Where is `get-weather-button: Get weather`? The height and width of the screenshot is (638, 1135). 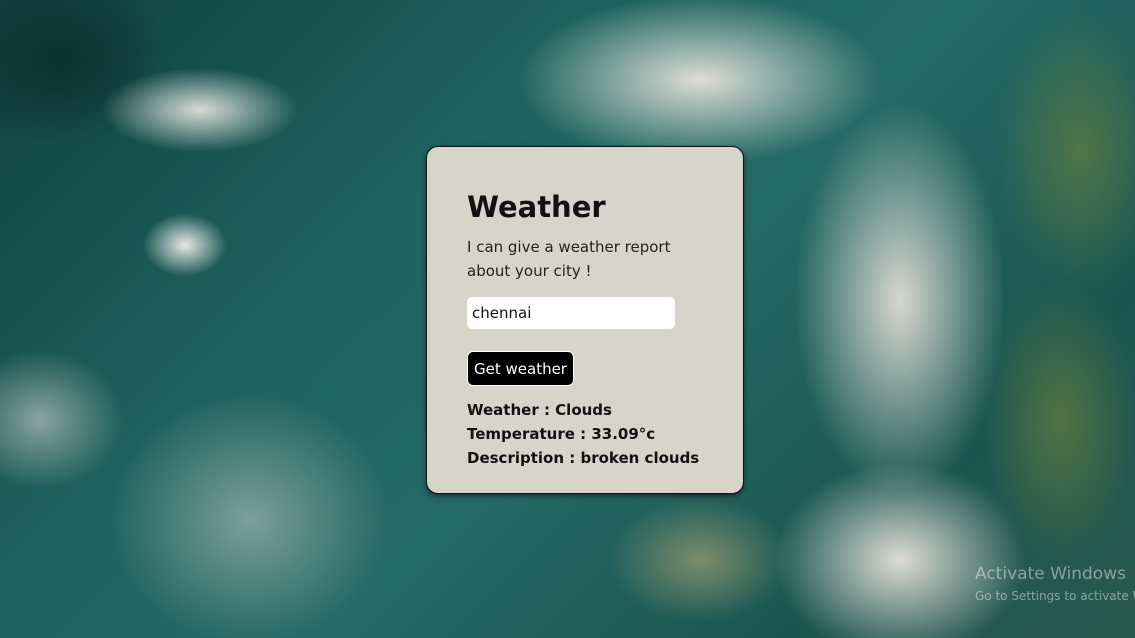
get-weather-button: Get weather is located at coordinates (520, 368).